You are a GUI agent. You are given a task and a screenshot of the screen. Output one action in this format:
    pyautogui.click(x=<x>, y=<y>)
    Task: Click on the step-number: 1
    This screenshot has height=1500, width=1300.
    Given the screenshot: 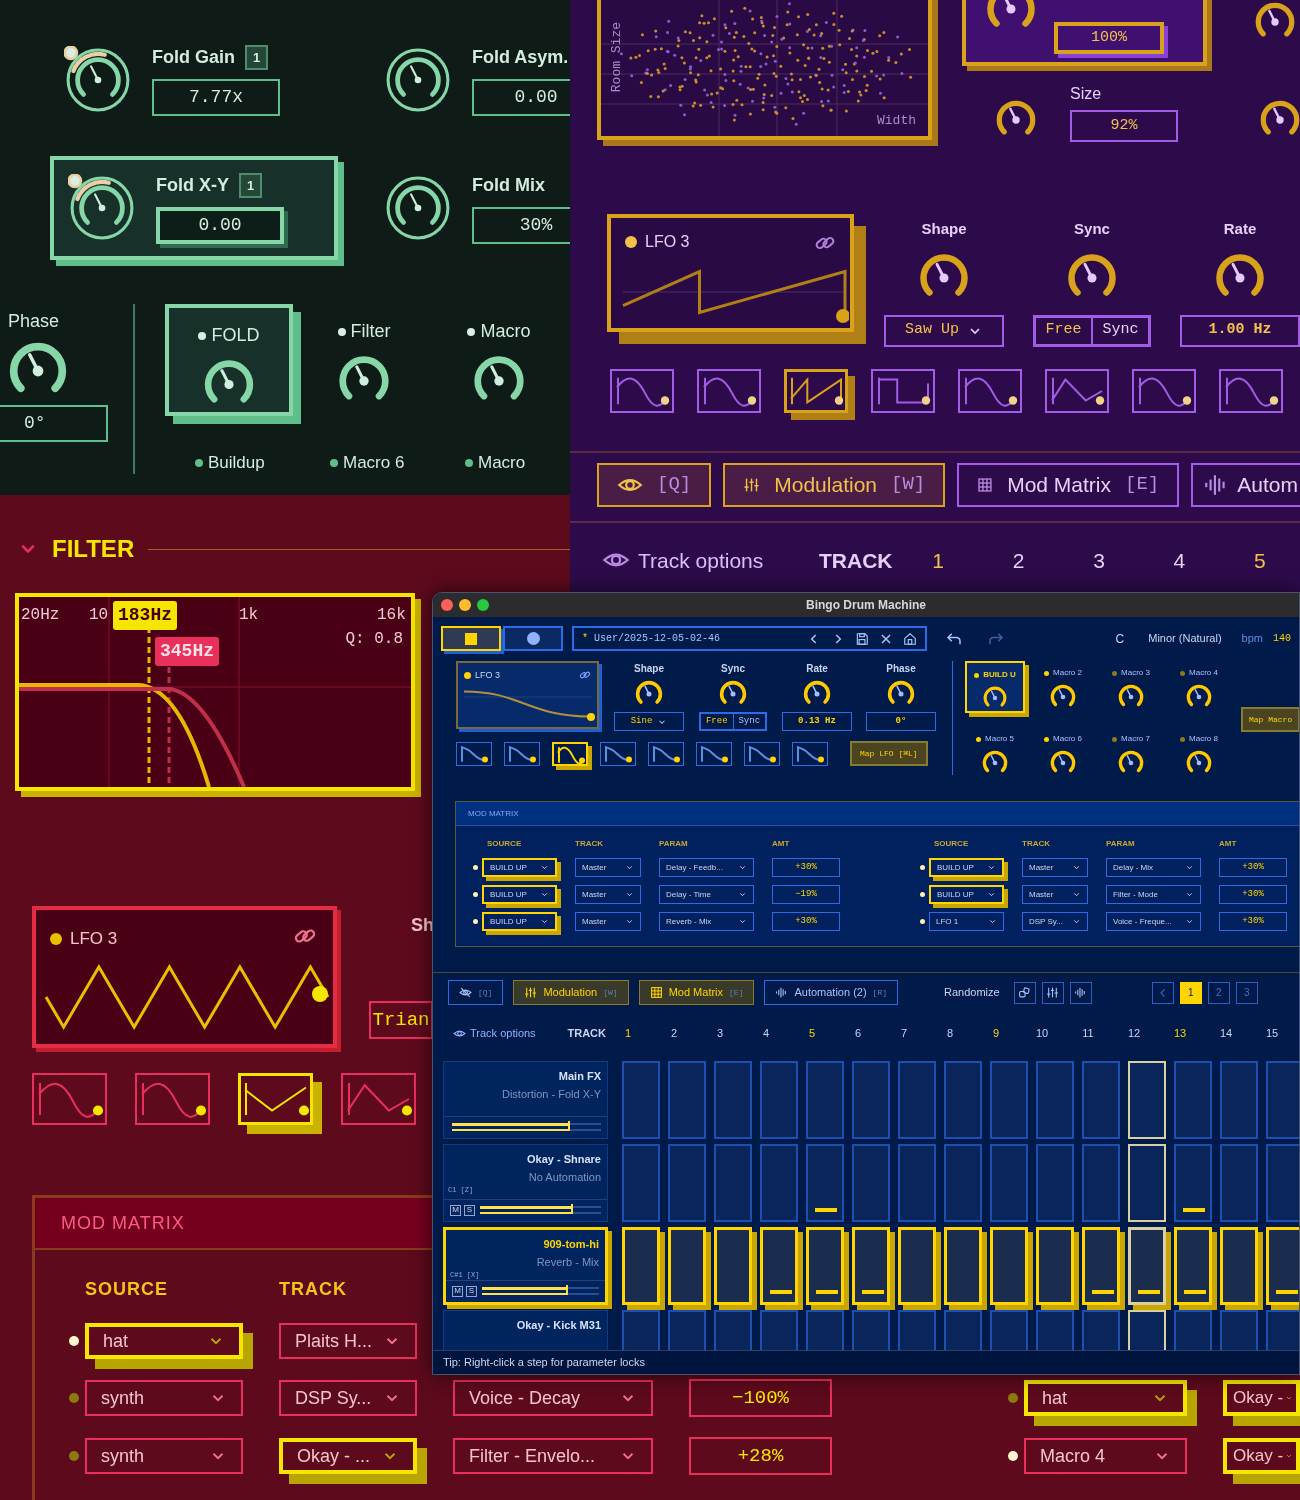 What is the action you would take?
    pyautogui.click(x=938, y=560)
    